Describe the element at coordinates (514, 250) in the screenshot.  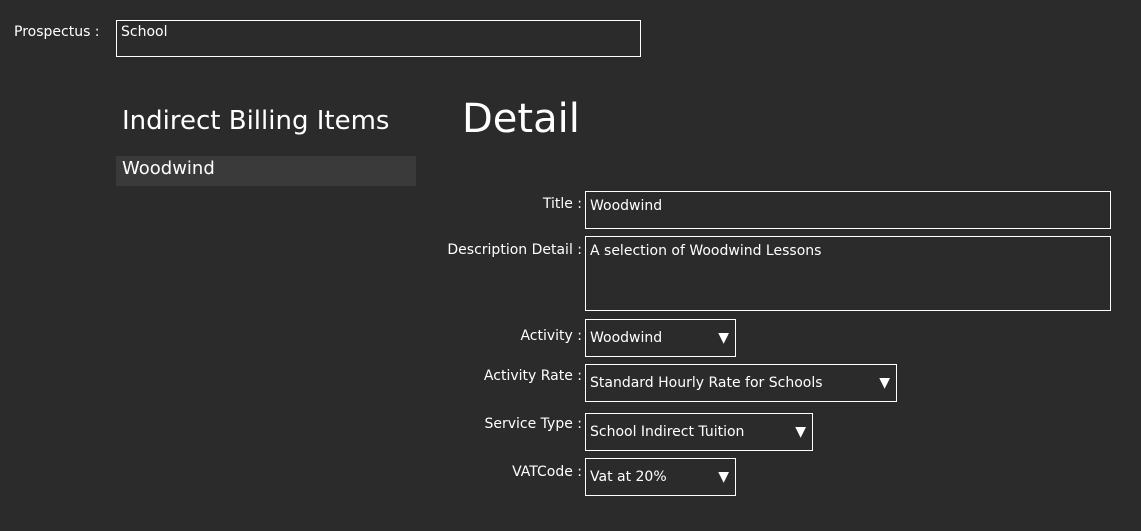
I see `description-label: Description Detail :` at that location.